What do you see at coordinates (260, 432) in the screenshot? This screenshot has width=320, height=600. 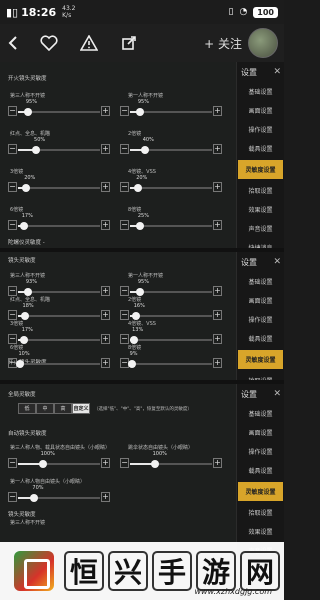 I see `sidebar-item: 画面设置` at bounding box center [260, 432].